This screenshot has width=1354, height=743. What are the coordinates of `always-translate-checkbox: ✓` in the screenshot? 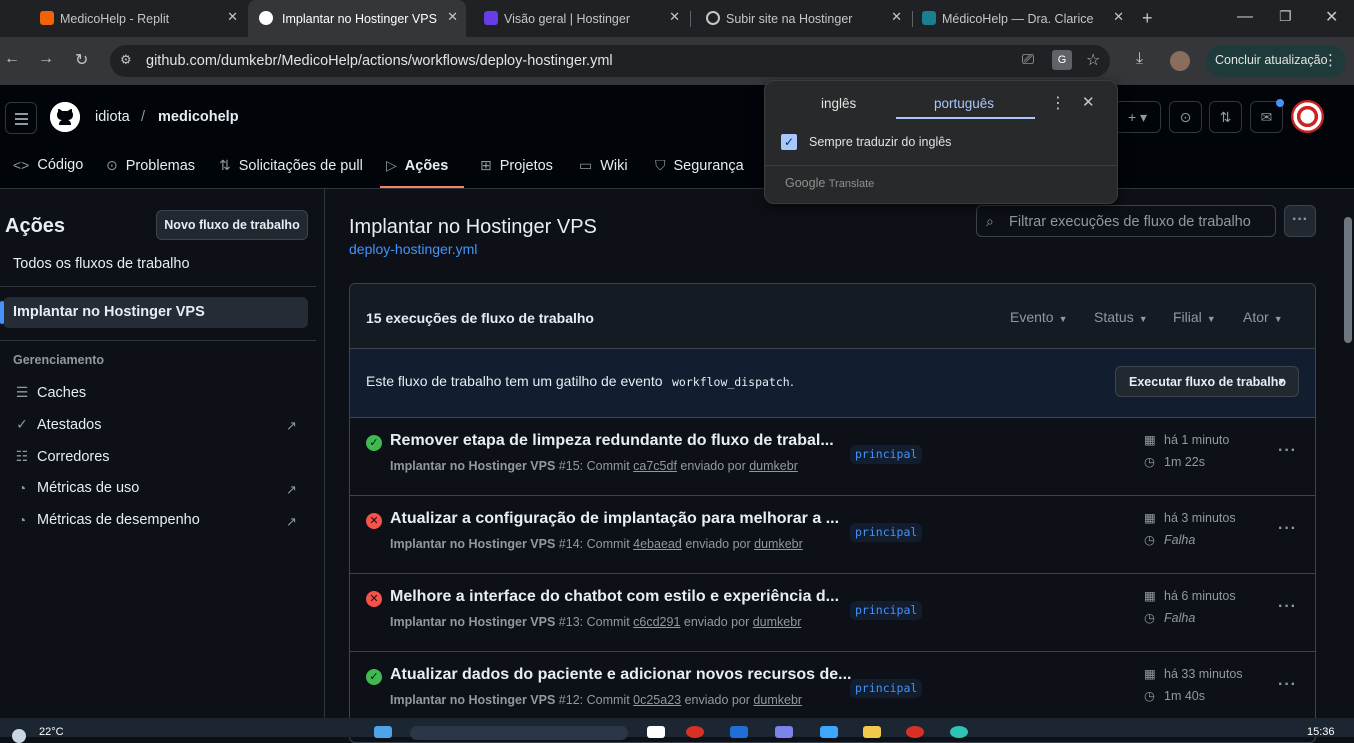 It's located at (789, 142).